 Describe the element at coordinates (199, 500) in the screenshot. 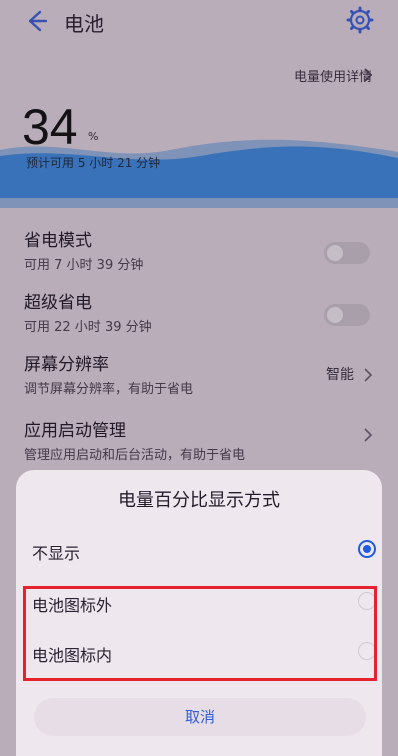

I see `dialog-title: 电量百分比显示方式` at that location.